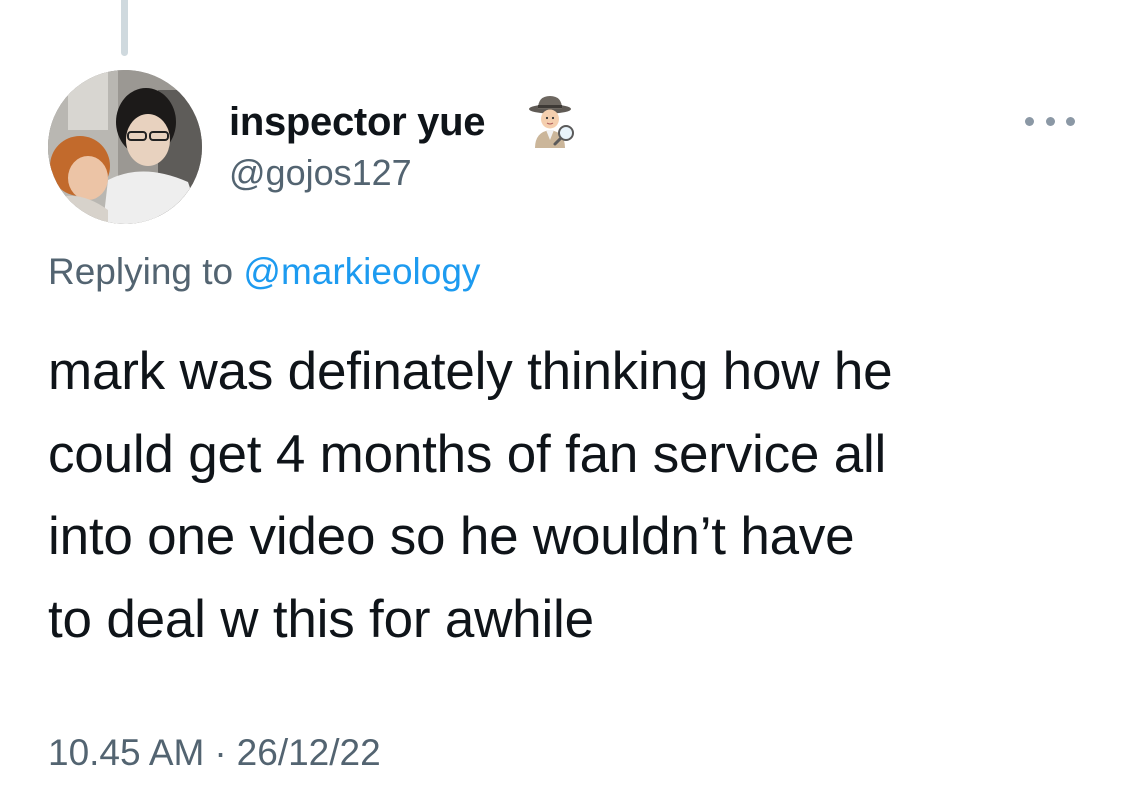  Describe the element at coordinates (321, 619) in the screenshot. I see `tweet-text-line: to deal w this for awhile` at that location.